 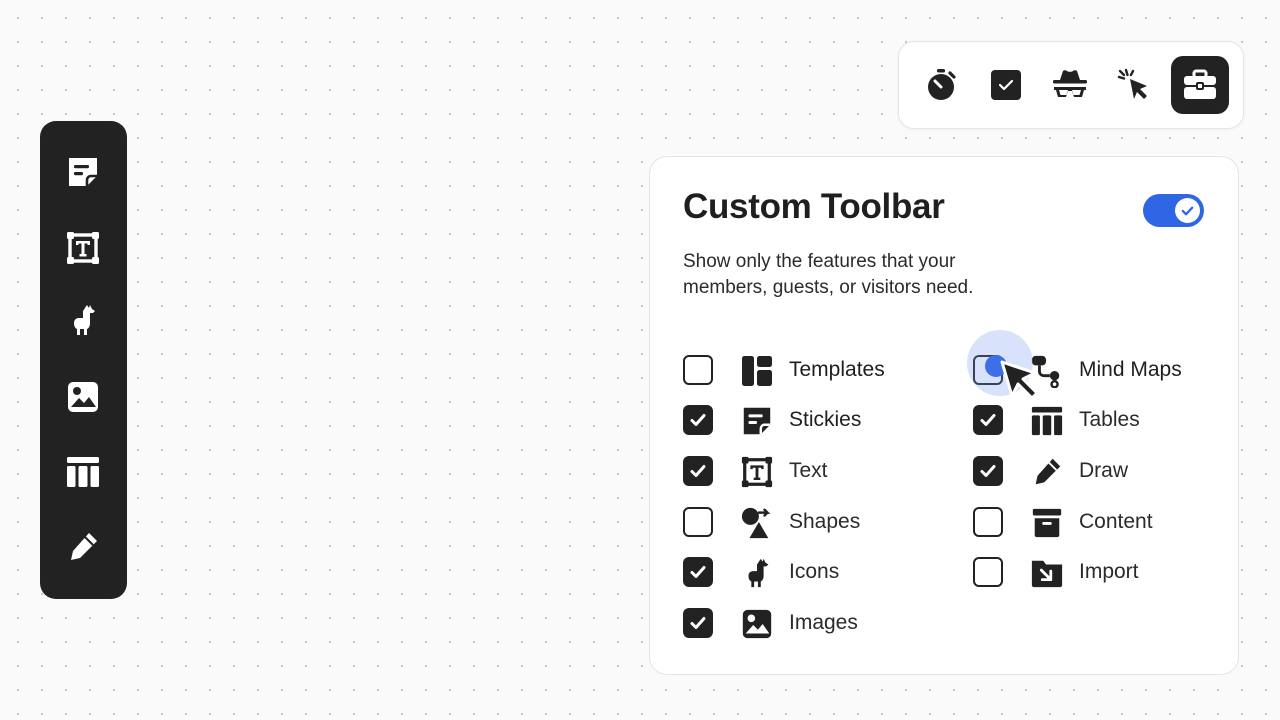 I want to click on import-folder-icon, so click(x=1047, y=573).